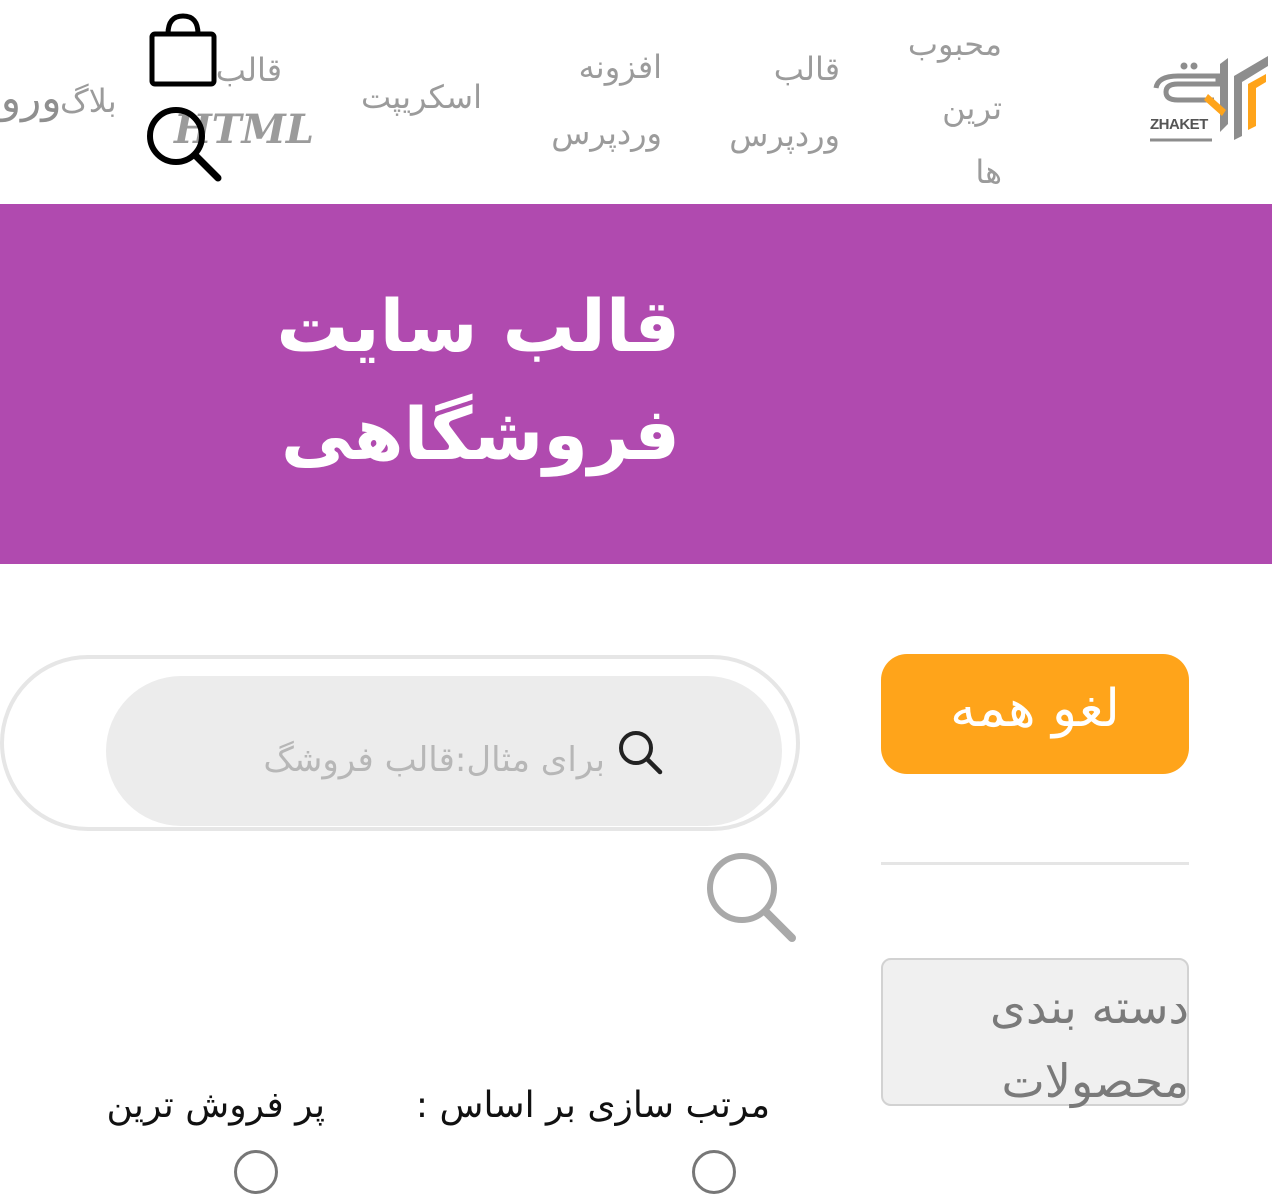 The height and width of the screenshot is (1194, 1272). What do you see at coordinates (770, 102) in the screenshot?
I see `nav-item-wordpress-theme: قالب وردپرس` at bounding box center [770, 102].